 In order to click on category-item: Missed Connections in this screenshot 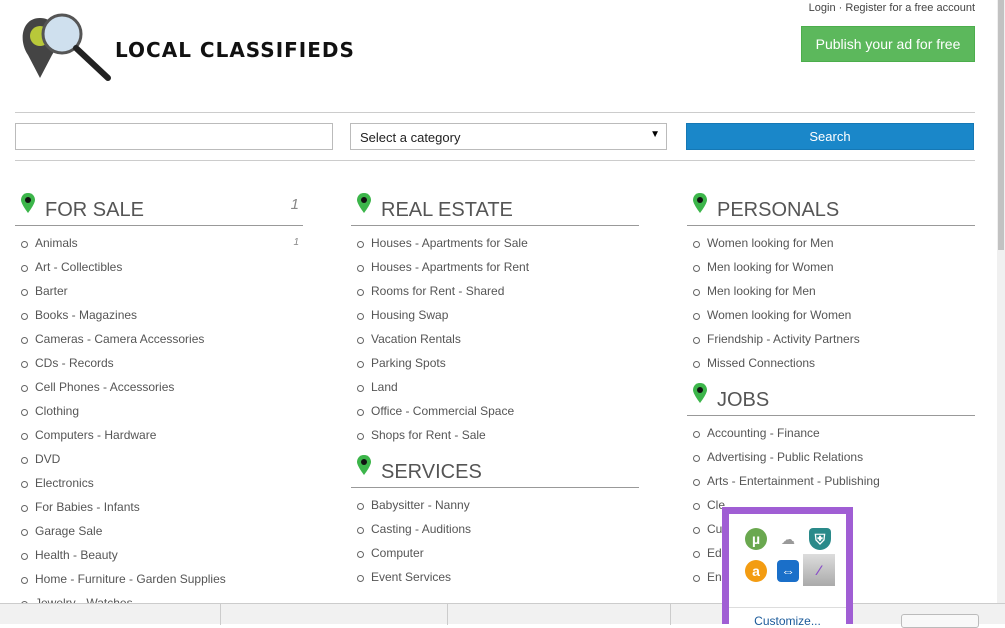, I will do `click(831, 363)`.